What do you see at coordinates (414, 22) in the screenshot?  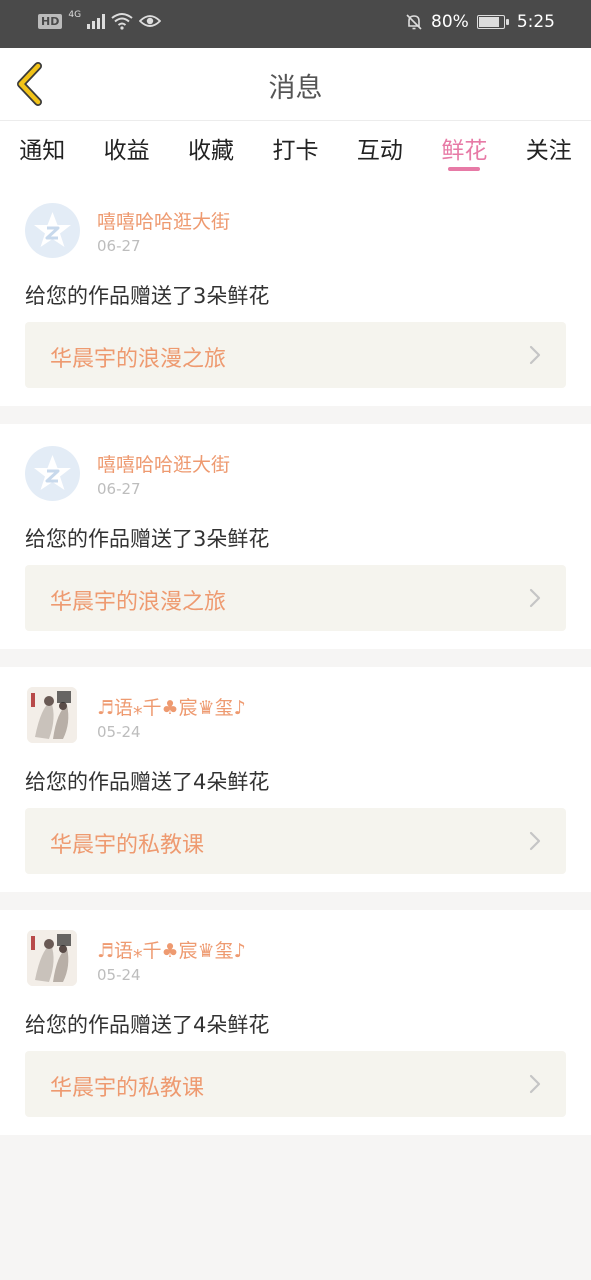 I see `bell-muted-icon` at bounding box center [414, 22].